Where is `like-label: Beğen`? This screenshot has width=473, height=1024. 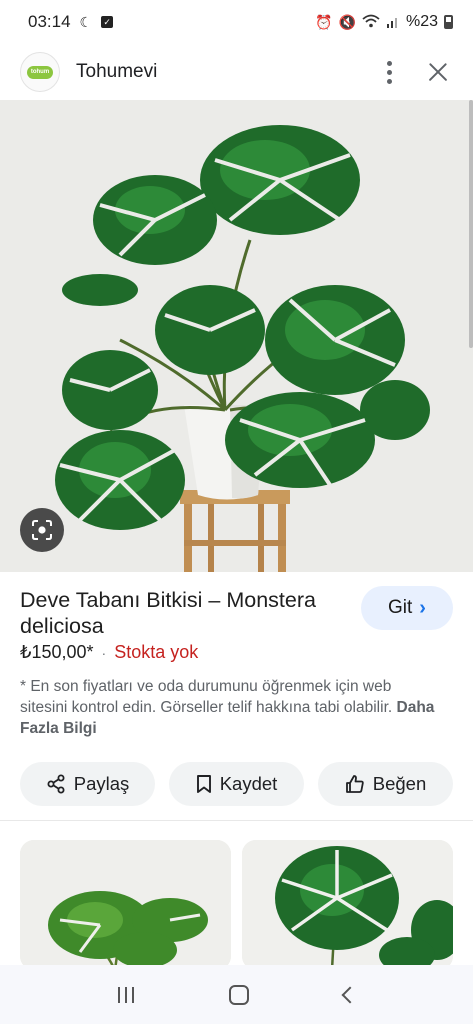
like-label: Beğen is located at coordinates (399, 783).